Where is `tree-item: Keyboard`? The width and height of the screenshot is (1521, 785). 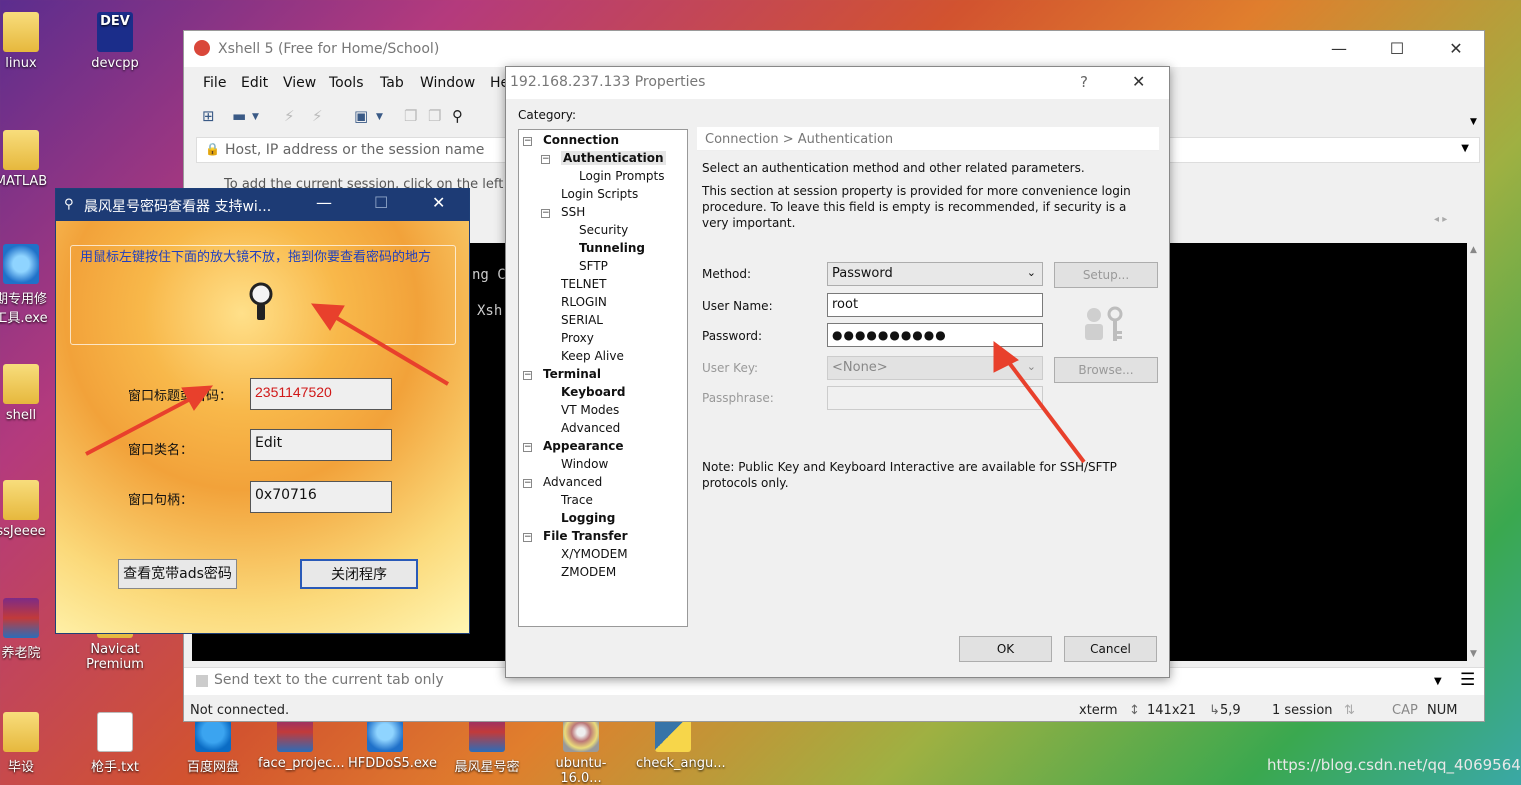
tree-item: Keyboard is located at coordinates (593, 392).